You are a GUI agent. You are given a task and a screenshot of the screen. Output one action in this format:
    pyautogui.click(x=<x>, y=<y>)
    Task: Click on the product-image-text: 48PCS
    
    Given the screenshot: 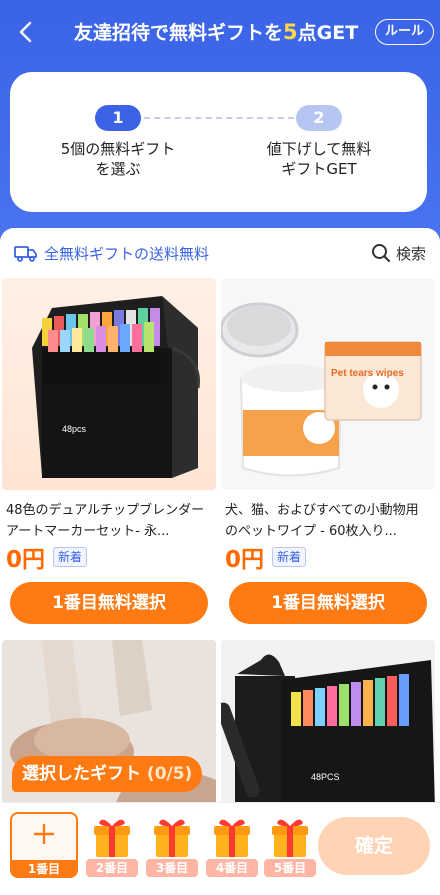 What is the action you would take?
    pyautogui.click(x=325, y=777)
    